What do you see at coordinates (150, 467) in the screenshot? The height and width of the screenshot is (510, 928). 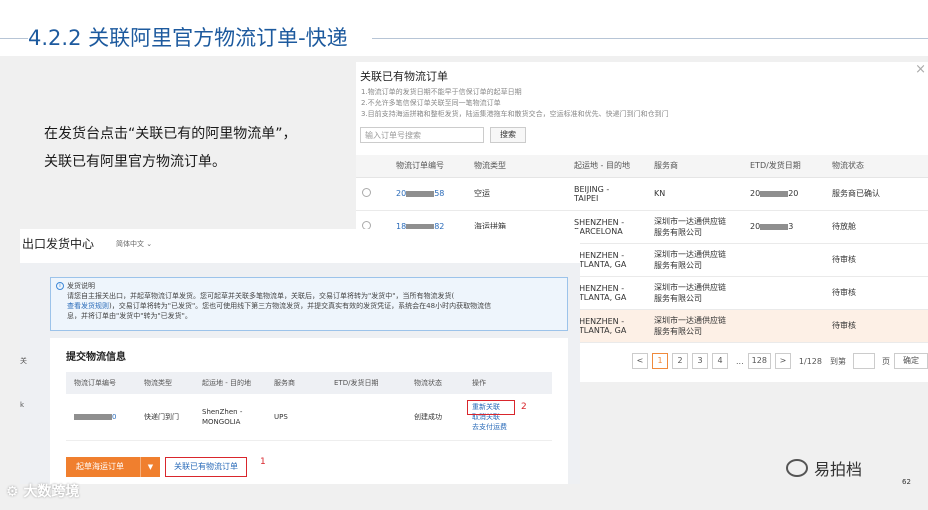 I see `chevron-down-icon: ▼` at bounding box center [150, 467].